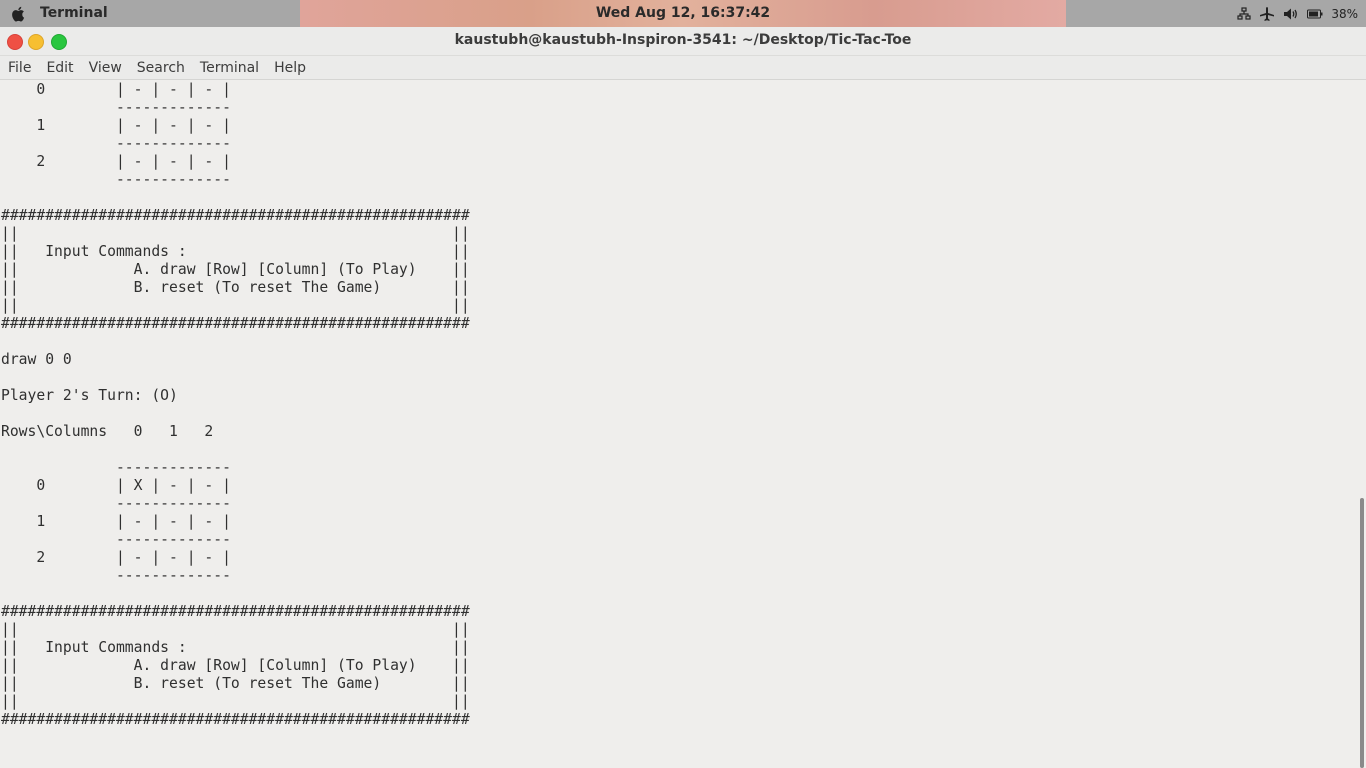 The image size is (1366, 768). Describe the element at coordinates (290, 68) in the screenshot. I see `menu-help: Help` at that location.